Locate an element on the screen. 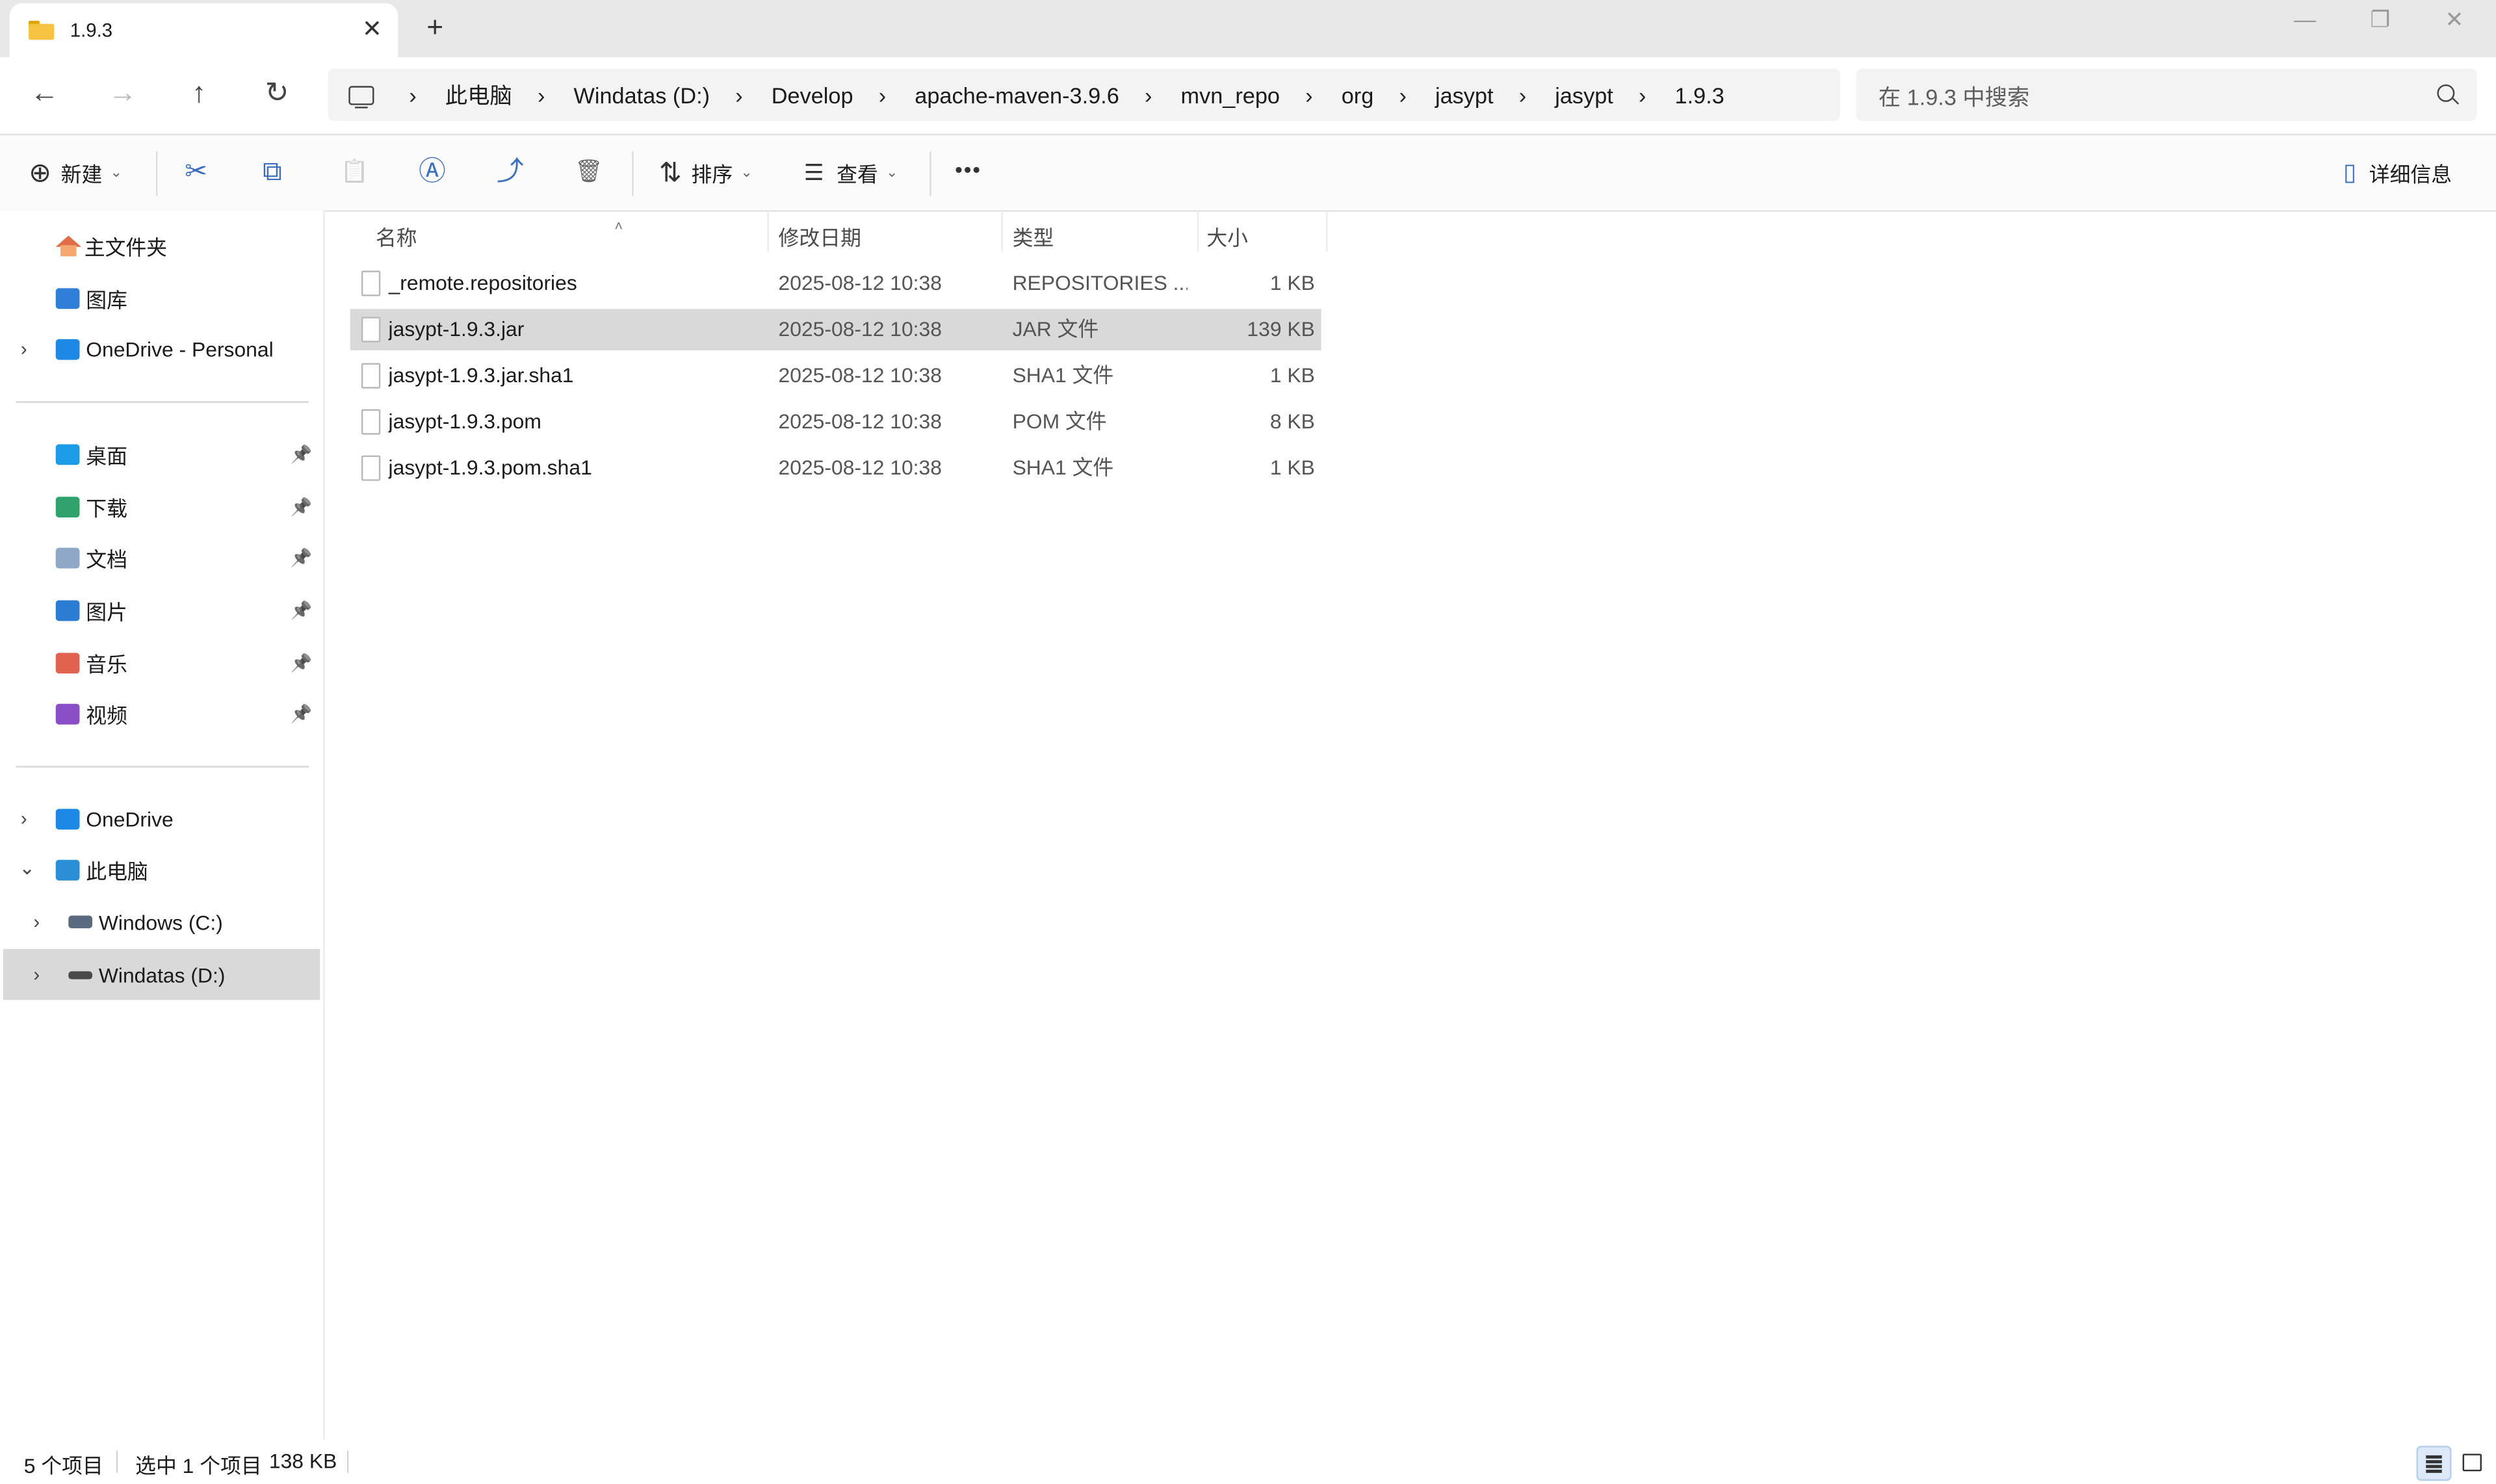  status-divider is located at coordinates (117, 1462).